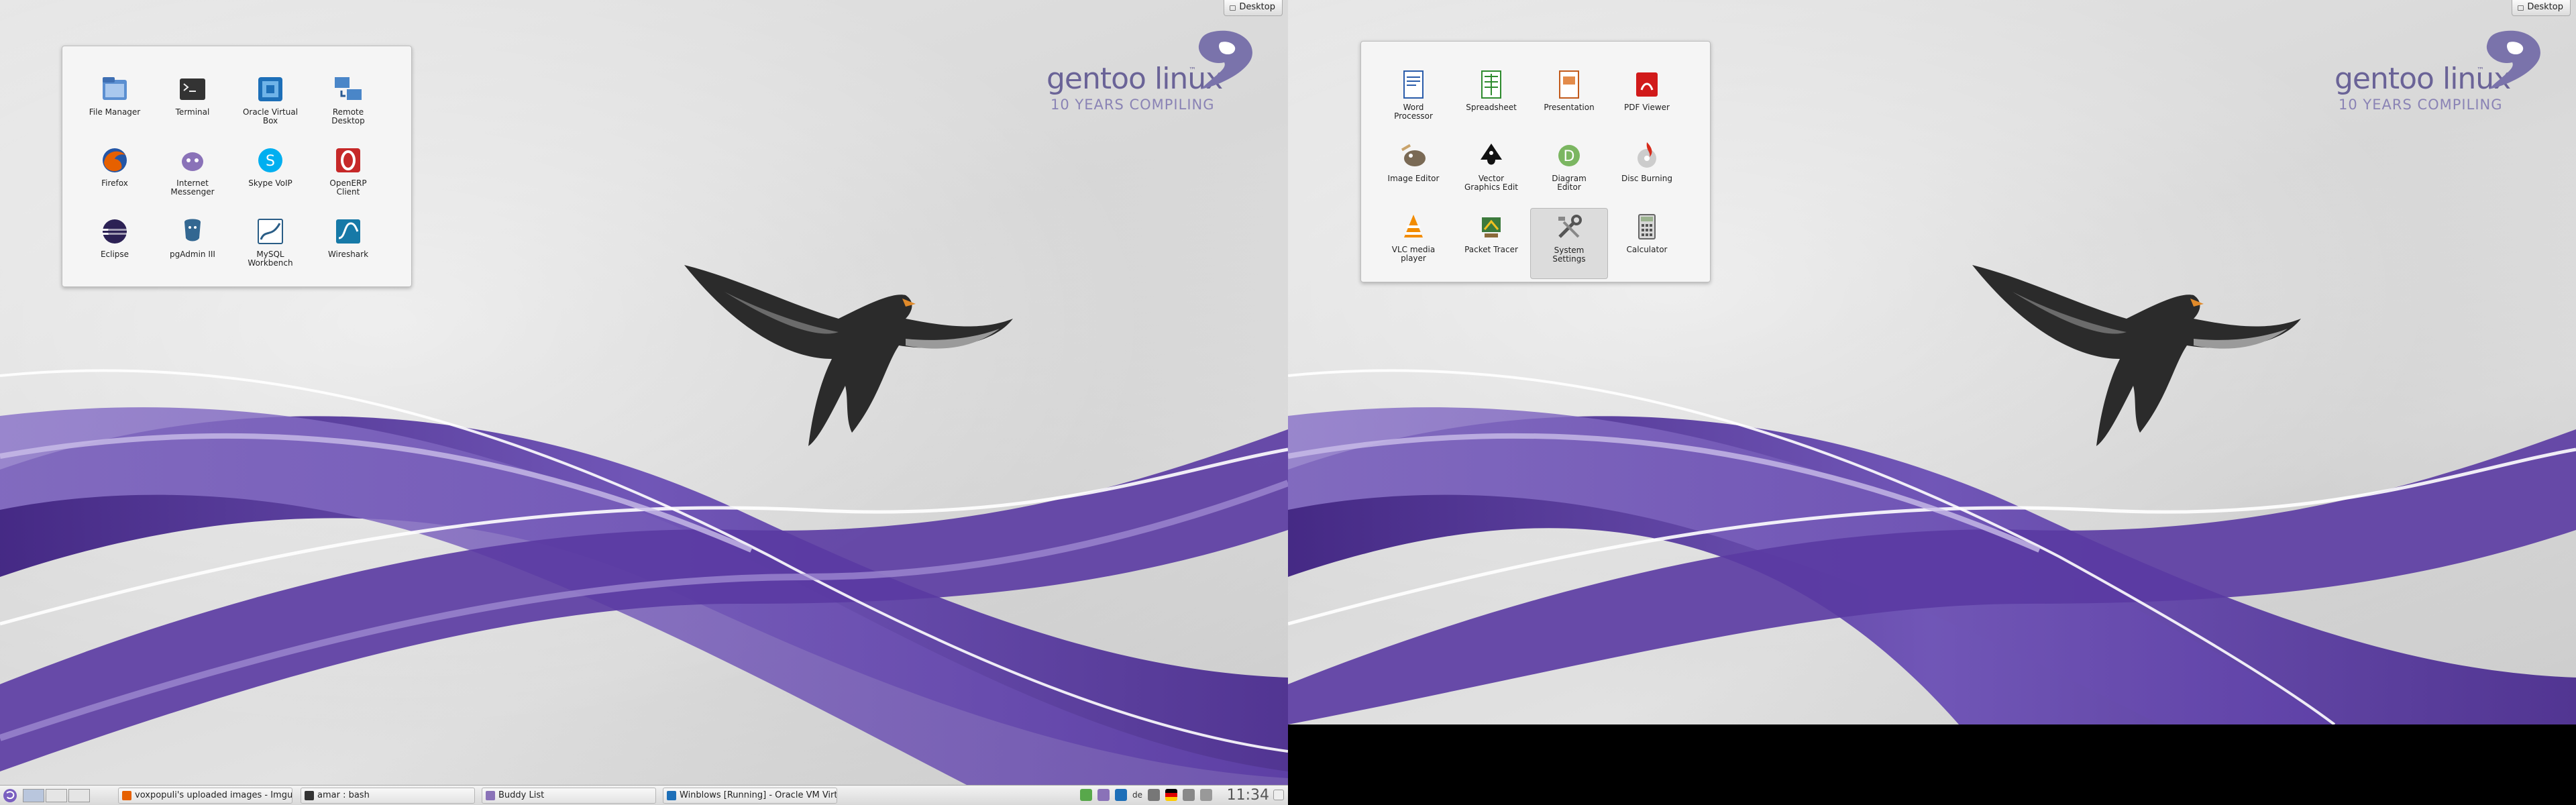  I want to click on terminal-icon, so click(192, 89).